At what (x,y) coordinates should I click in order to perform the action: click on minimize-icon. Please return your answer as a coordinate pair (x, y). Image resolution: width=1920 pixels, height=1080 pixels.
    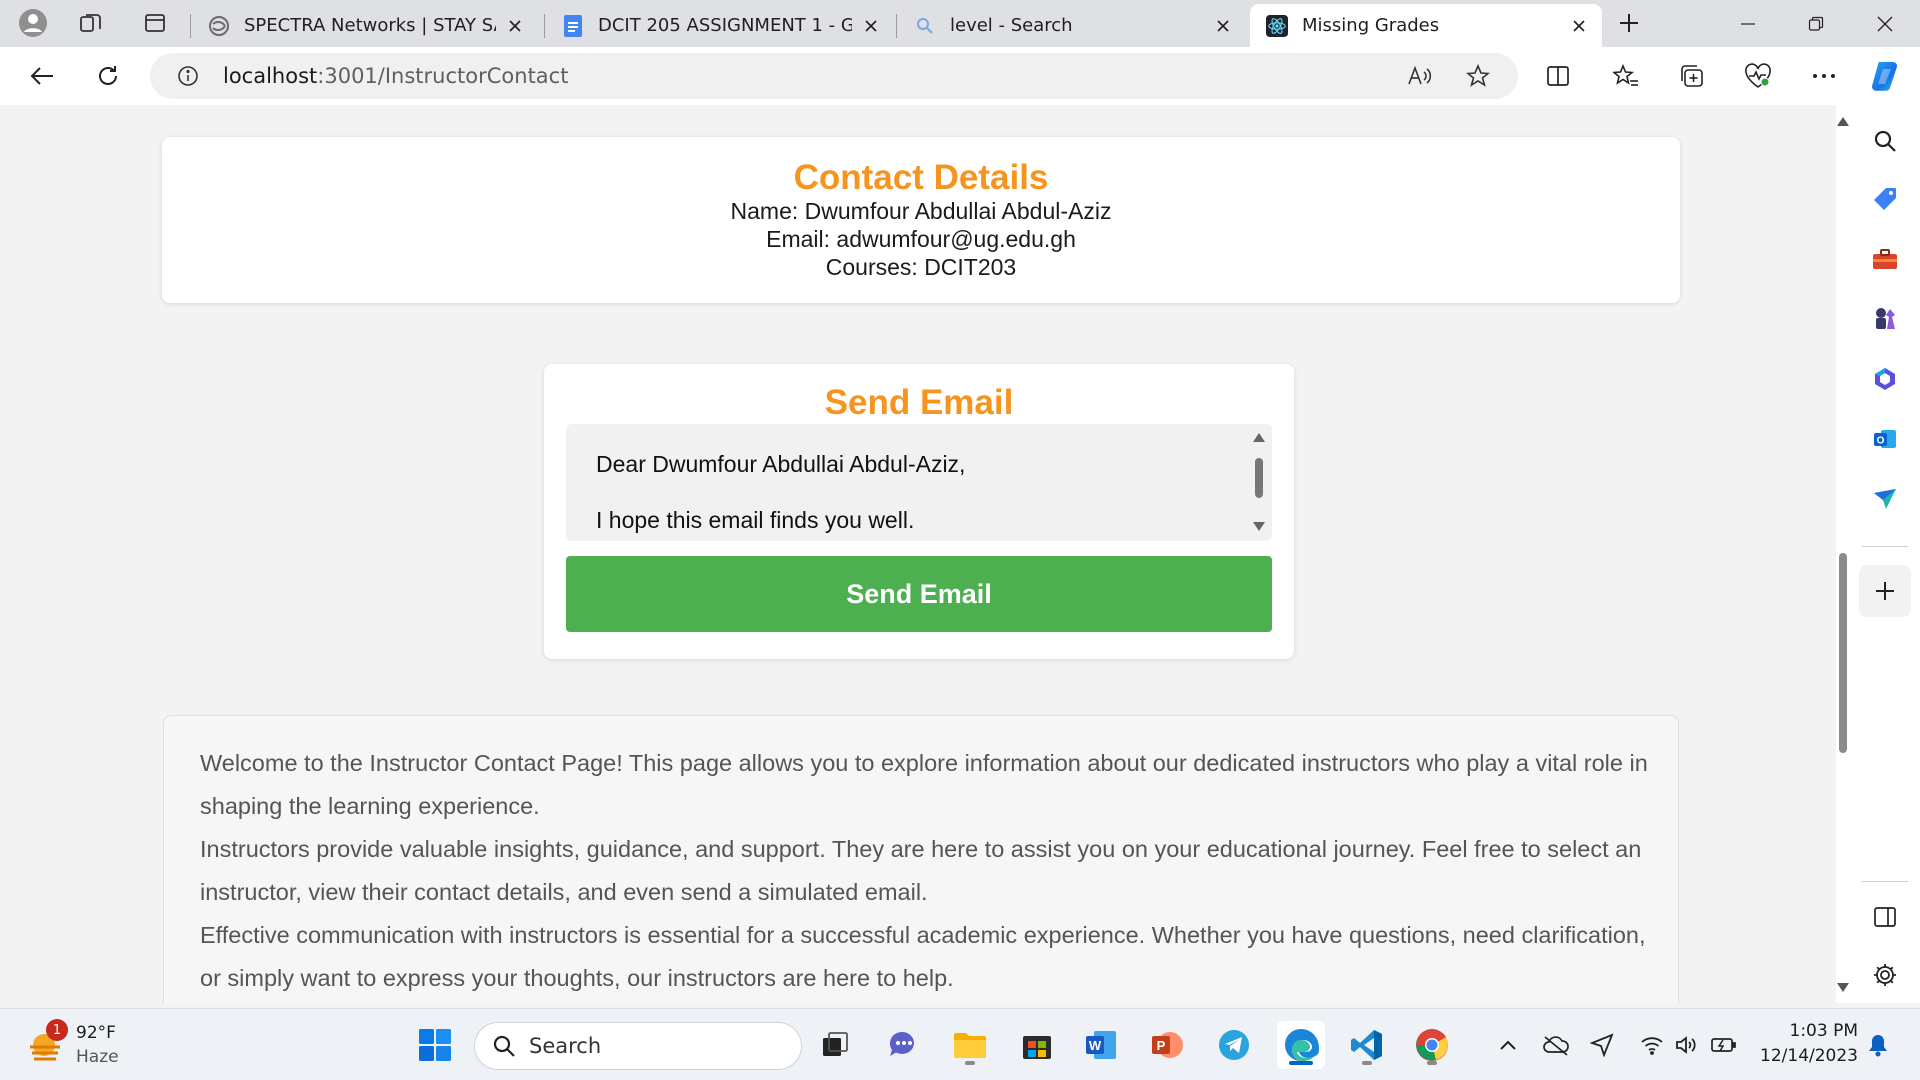
    Looking at the image, I should click on (1748, 23).